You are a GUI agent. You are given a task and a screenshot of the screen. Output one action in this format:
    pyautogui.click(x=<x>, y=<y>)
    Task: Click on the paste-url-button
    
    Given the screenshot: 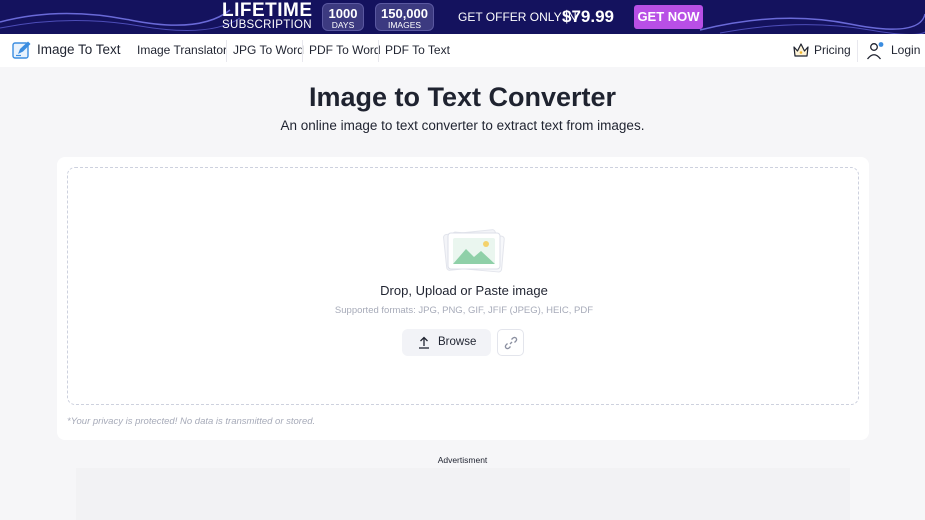 What is the action you would take?
    pyautogui.click(x=510, y=342)
    